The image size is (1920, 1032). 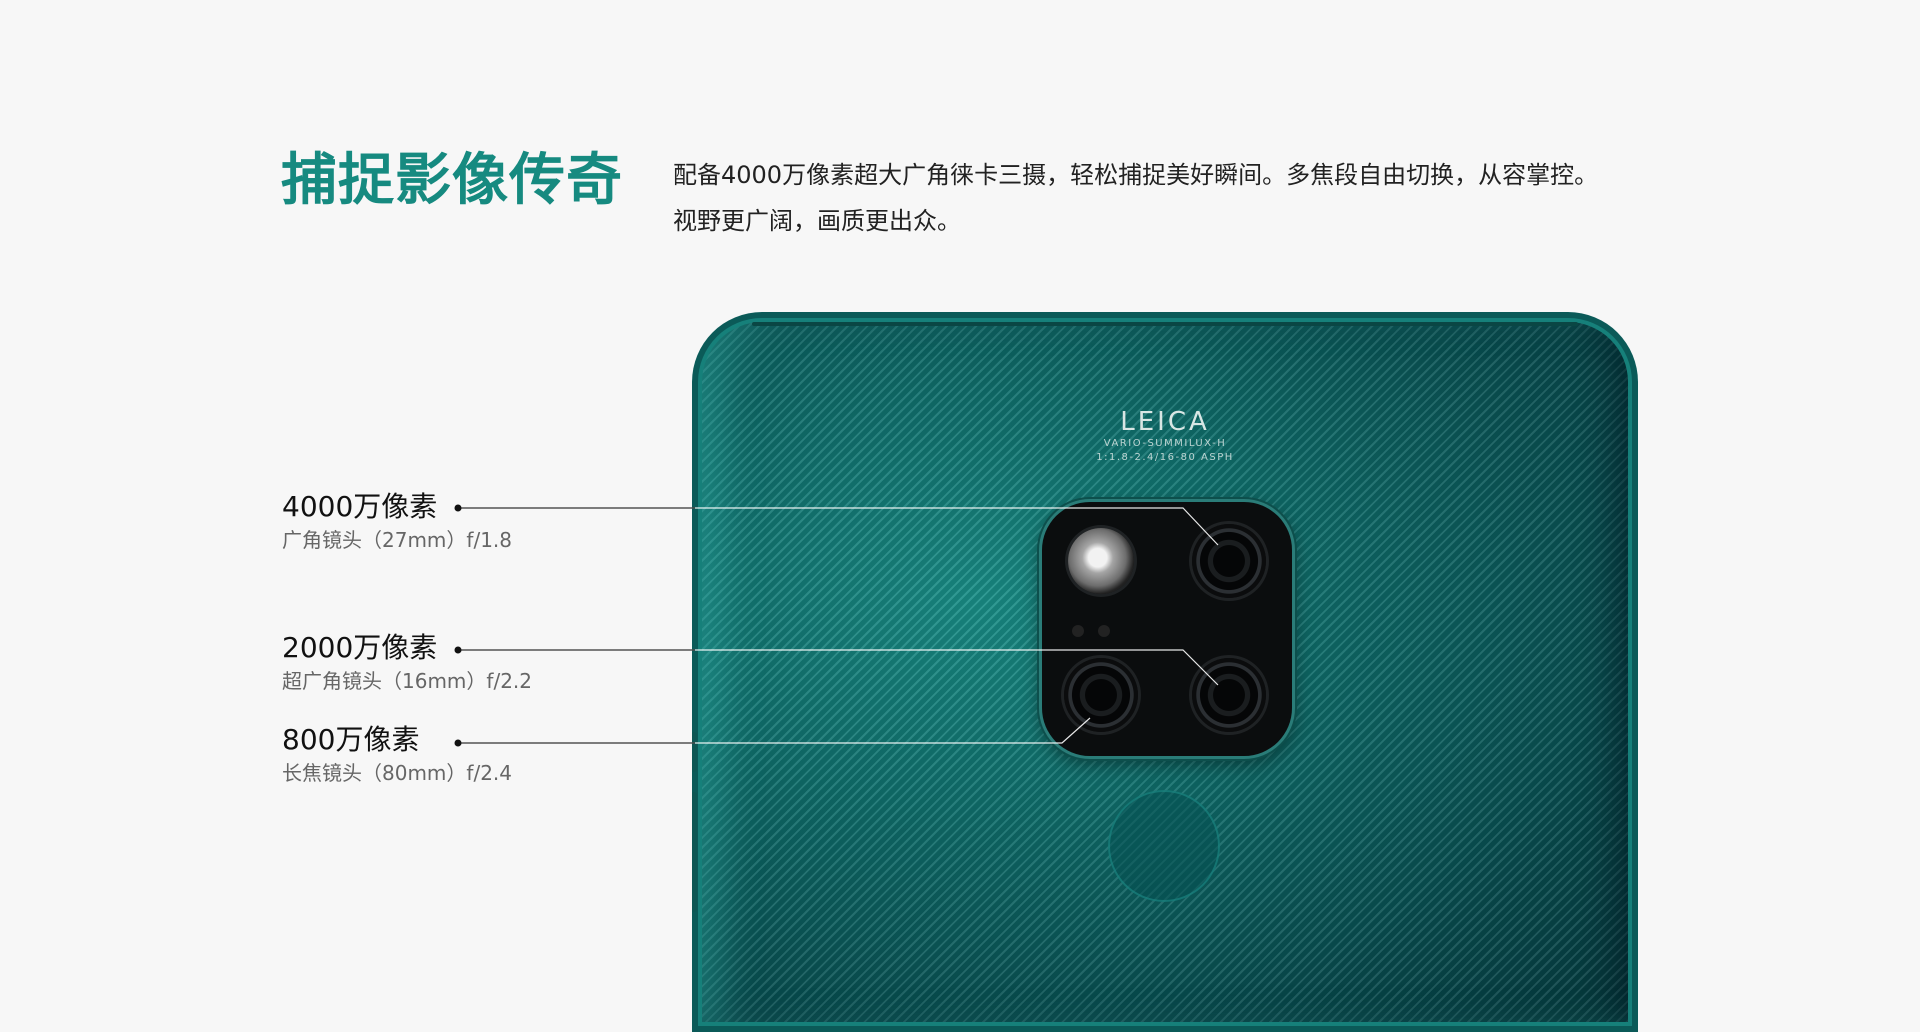 What do you see at coordinates (836, 625) in the screenshot?
I see `callout-lines` at bounding box center [836, 625].